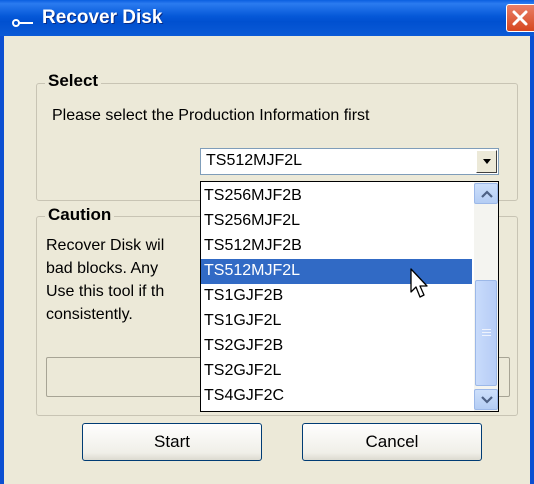 This screenshot has height=484, width=534. I want to click on dropdown-scrollbar, so click(486, 296).